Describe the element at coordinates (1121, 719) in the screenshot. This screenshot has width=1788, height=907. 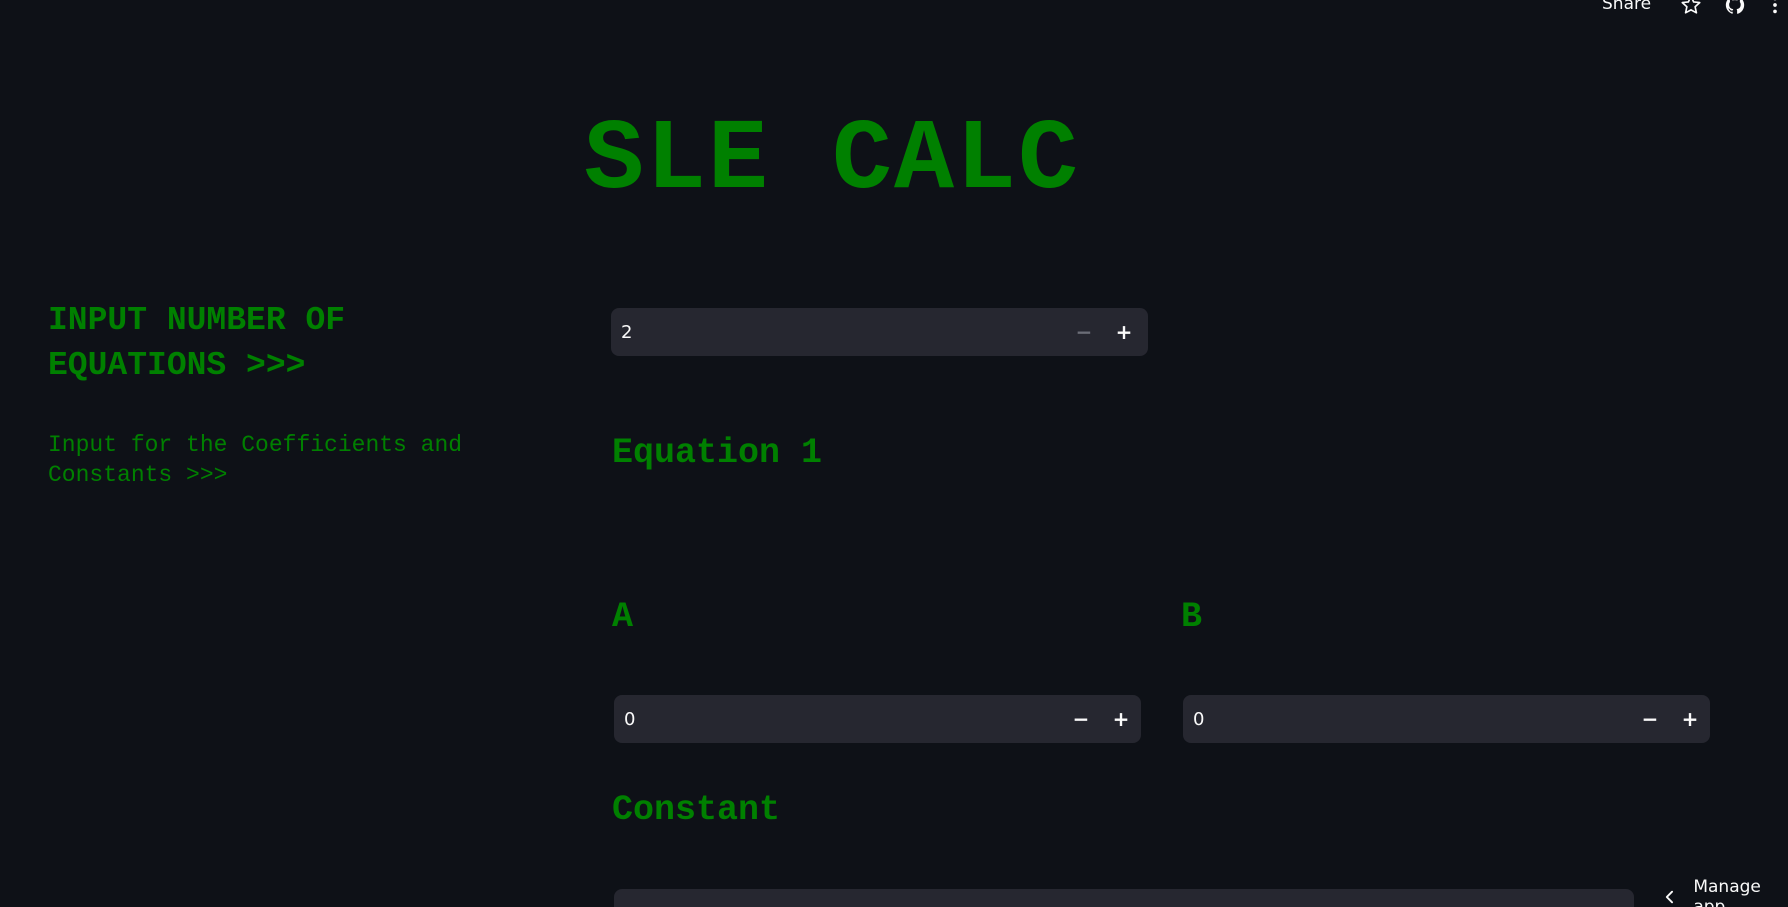
I see `coefficient-a-increment-button: +` at that location.